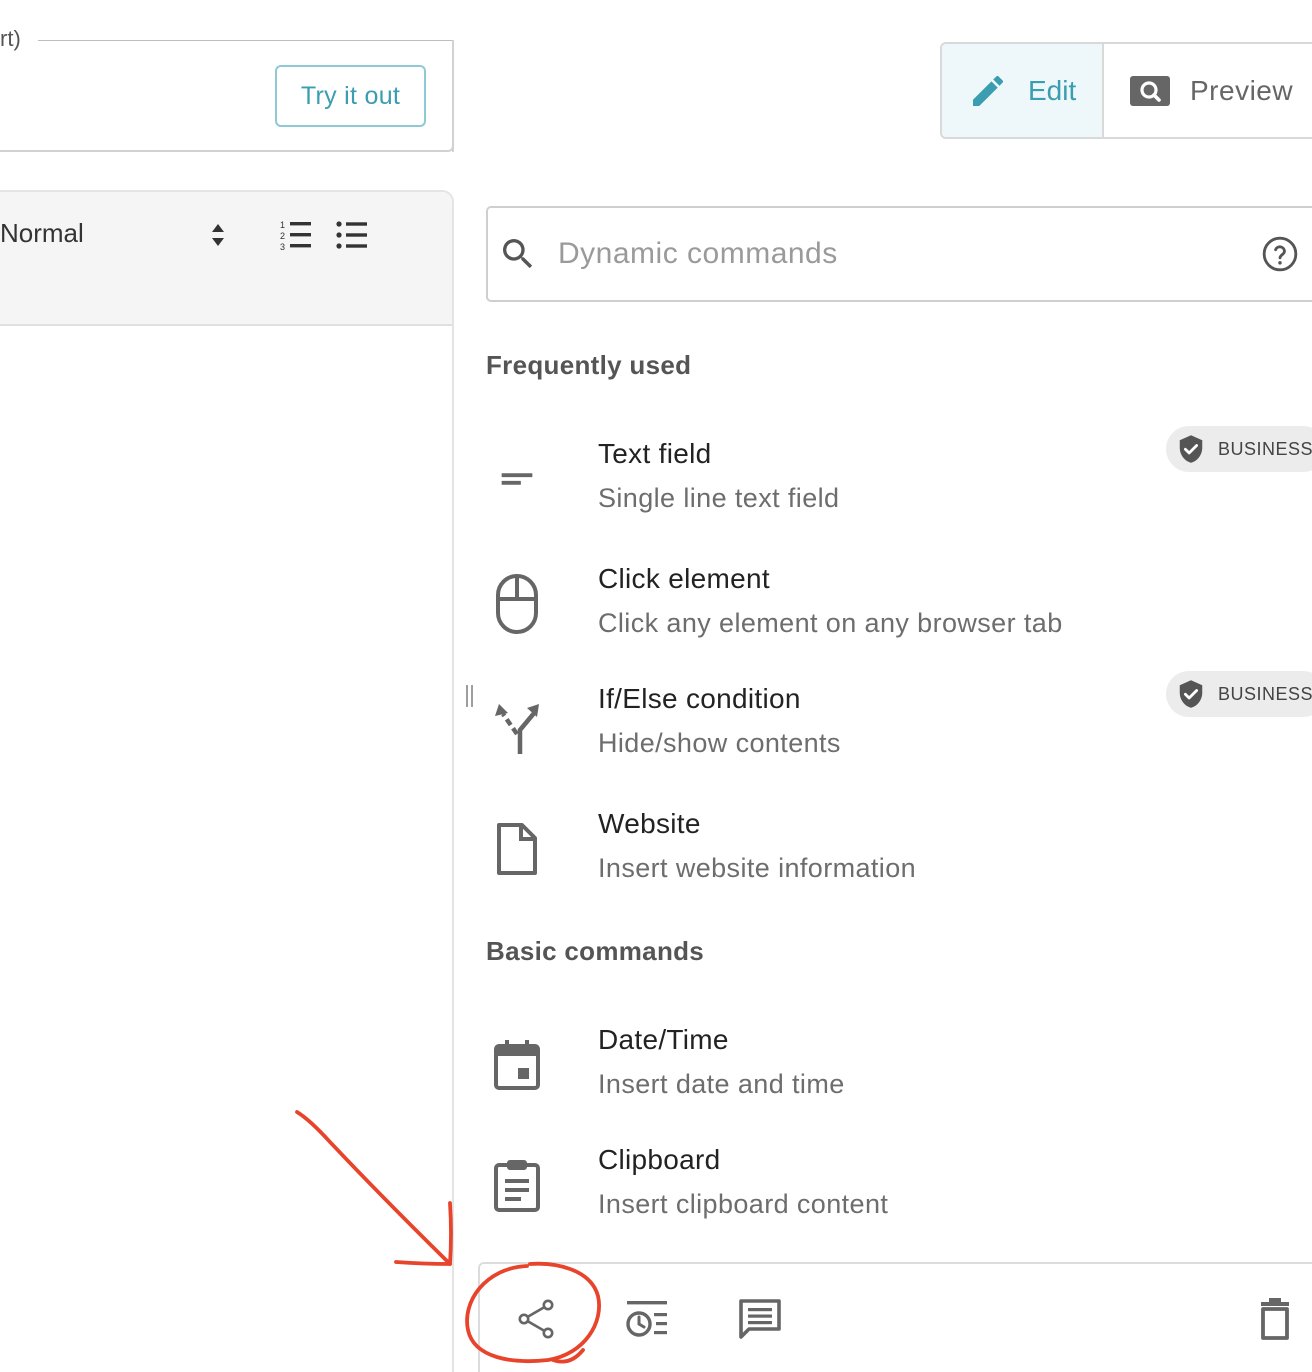 The height and width of the screenshot is (1372, 1312). Describe the element at coordinates (42, 233) in the screenshot. I see `format-select: Normal` at that location.